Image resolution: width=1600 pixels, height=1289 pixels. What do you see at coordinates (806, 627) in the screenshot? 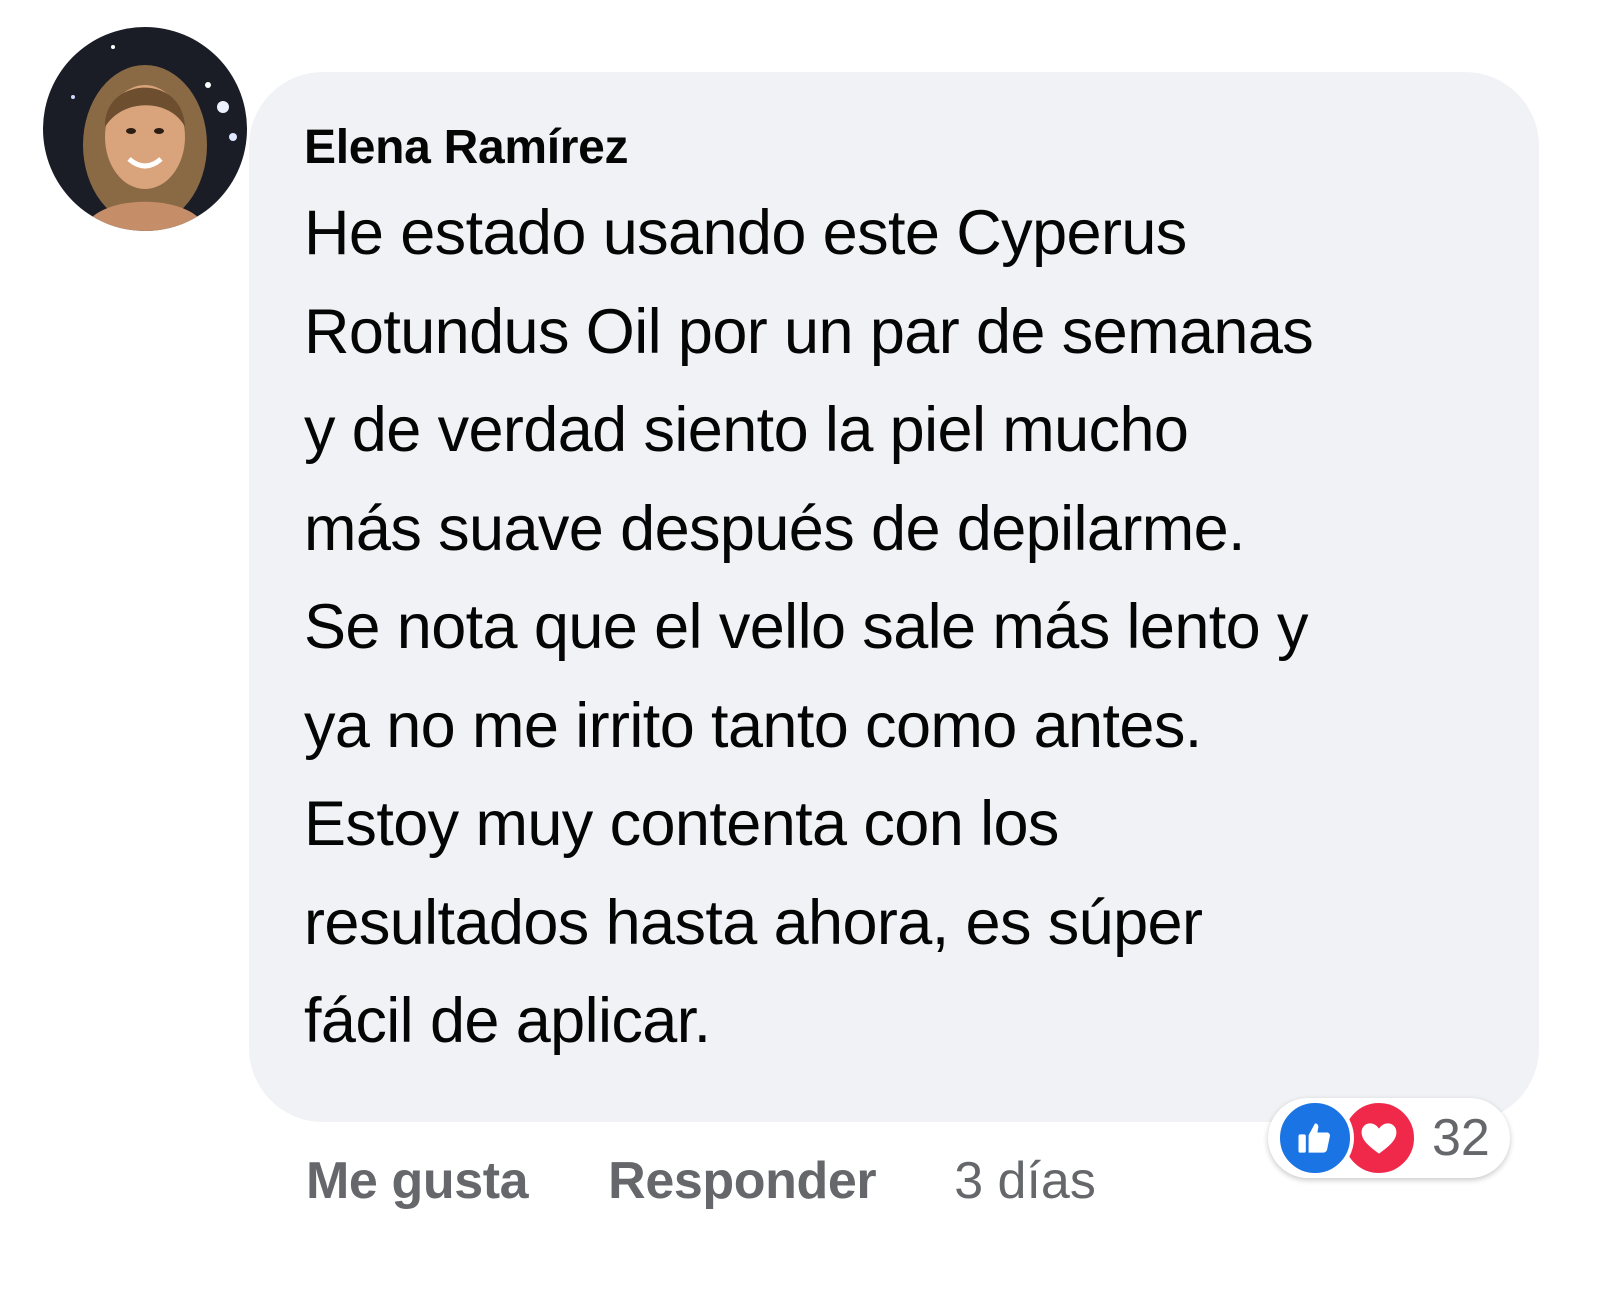
I see `comment-line: Se nota que el vello sale más lento y` at bounding box center [806, 627].